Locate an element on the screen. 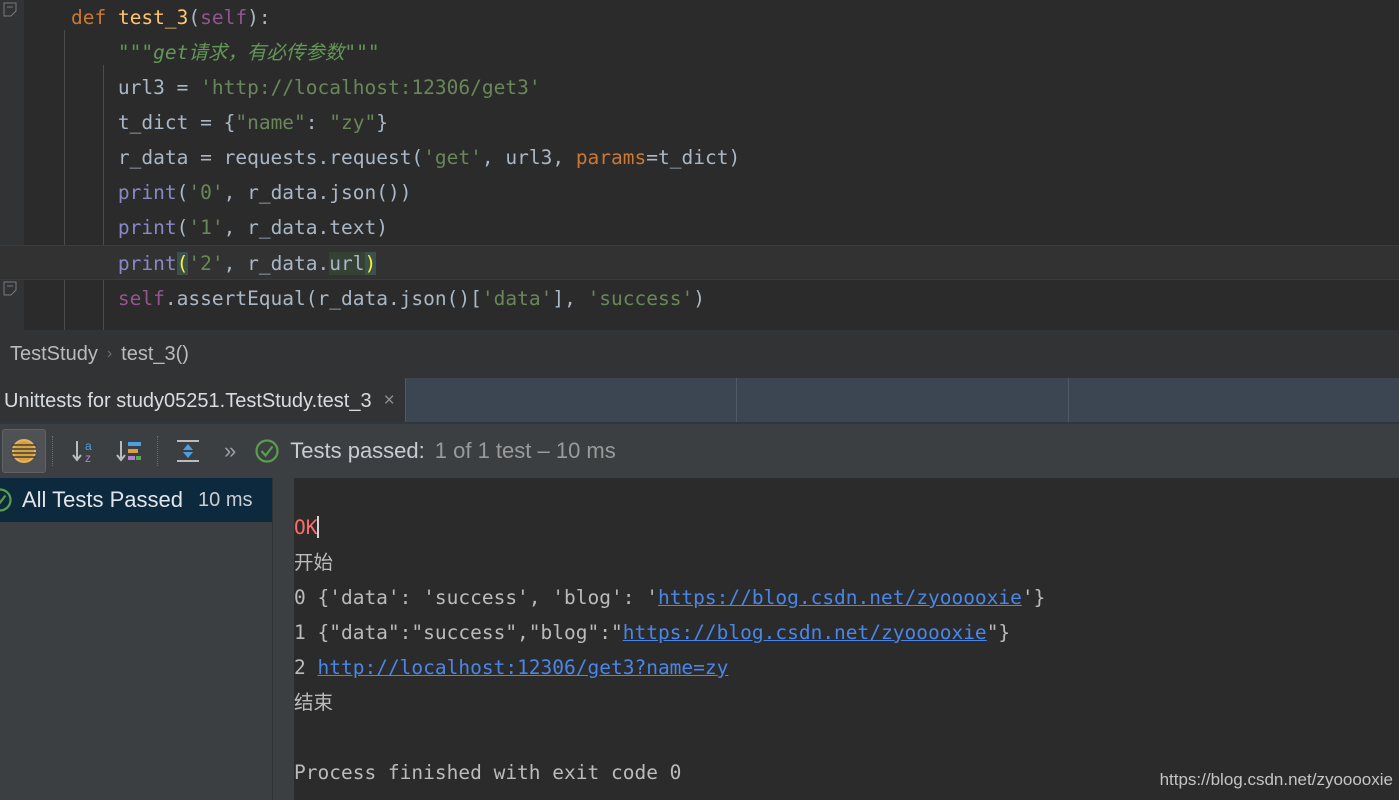 The image size is (1399, 800). sort-alphabetically-button: a z is located at coordinates (83, 451).